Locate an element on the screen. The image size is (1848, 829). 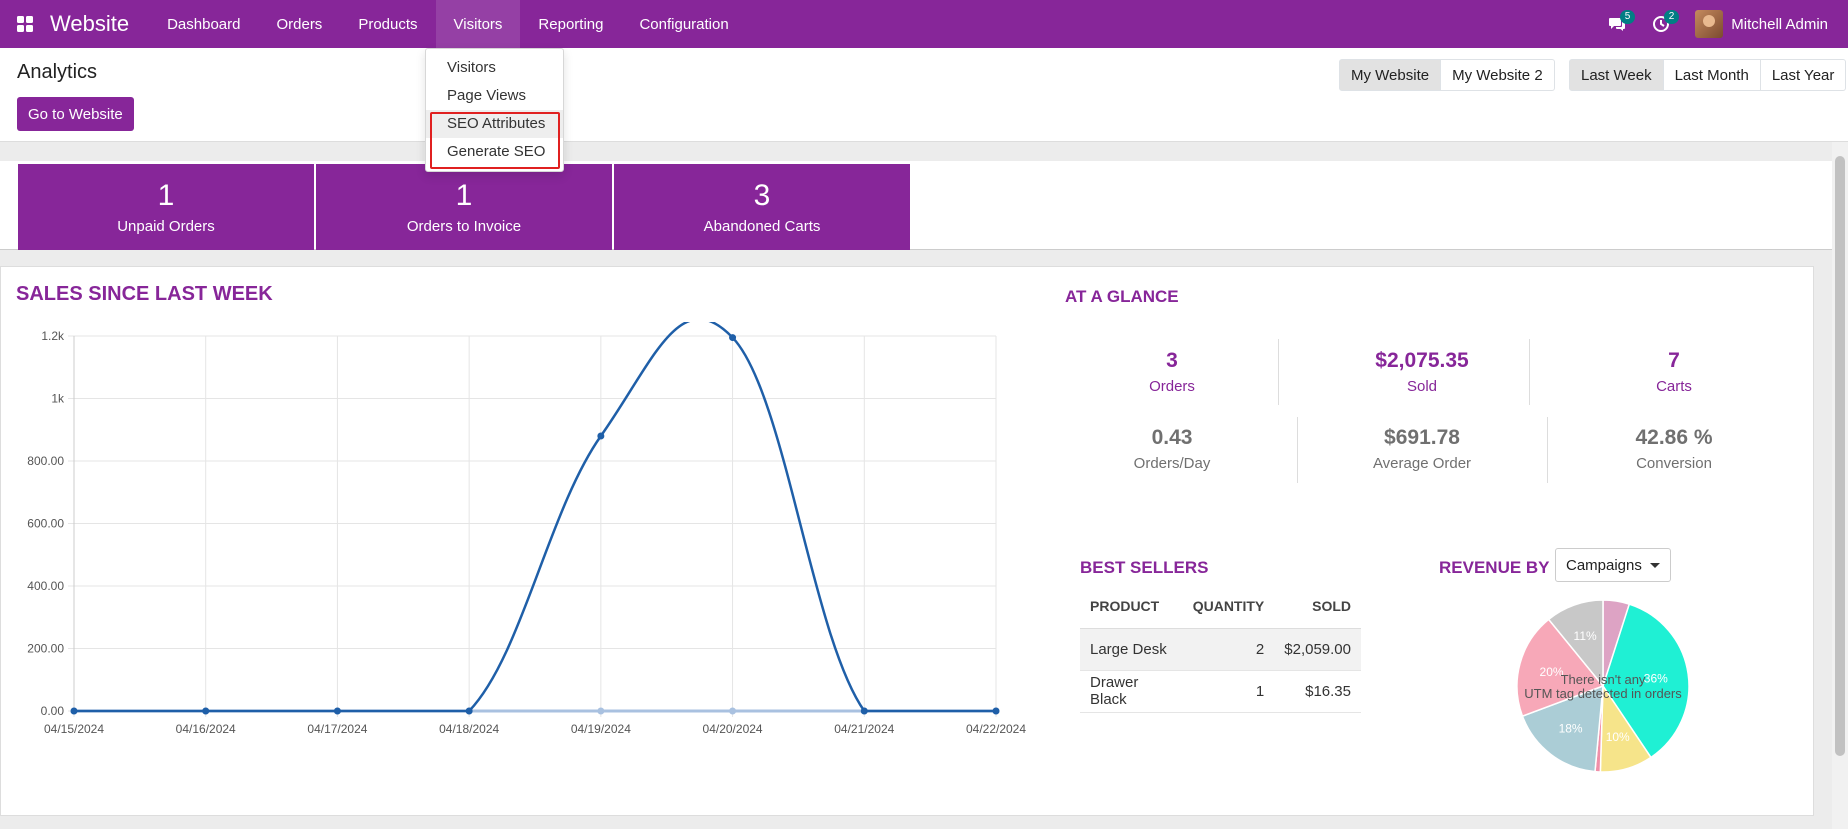
table-row: Drawer Black 1 $16.35 is located at coordinates (1220, 691).